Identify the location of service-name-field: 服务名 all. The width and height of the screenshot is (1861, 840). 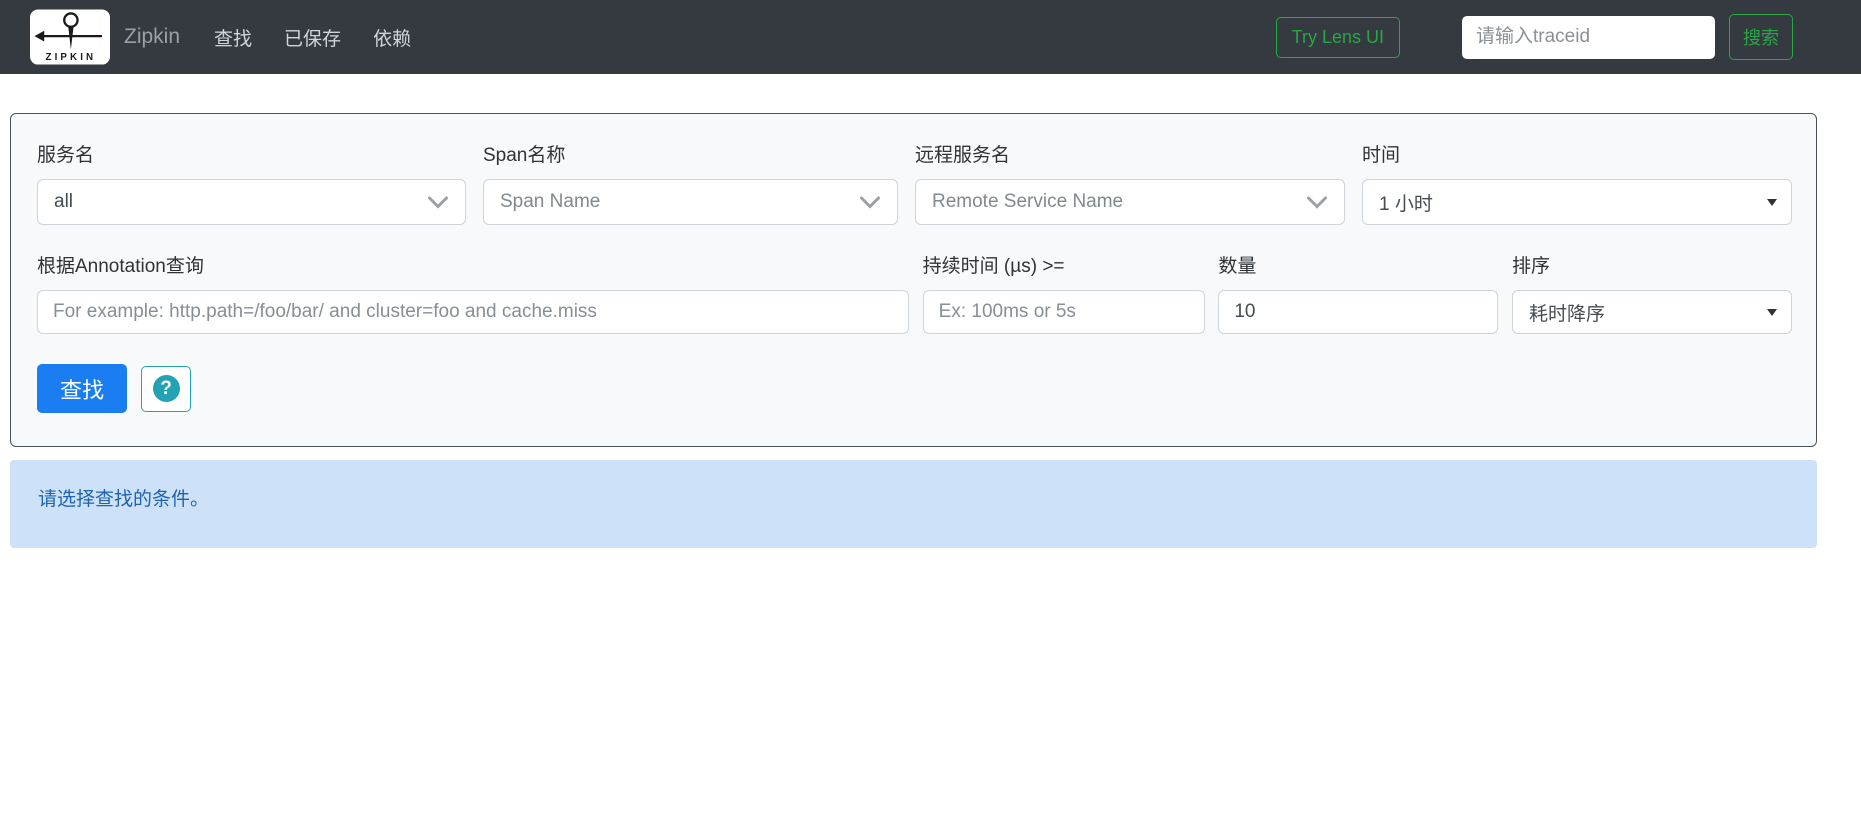
(251, 182).